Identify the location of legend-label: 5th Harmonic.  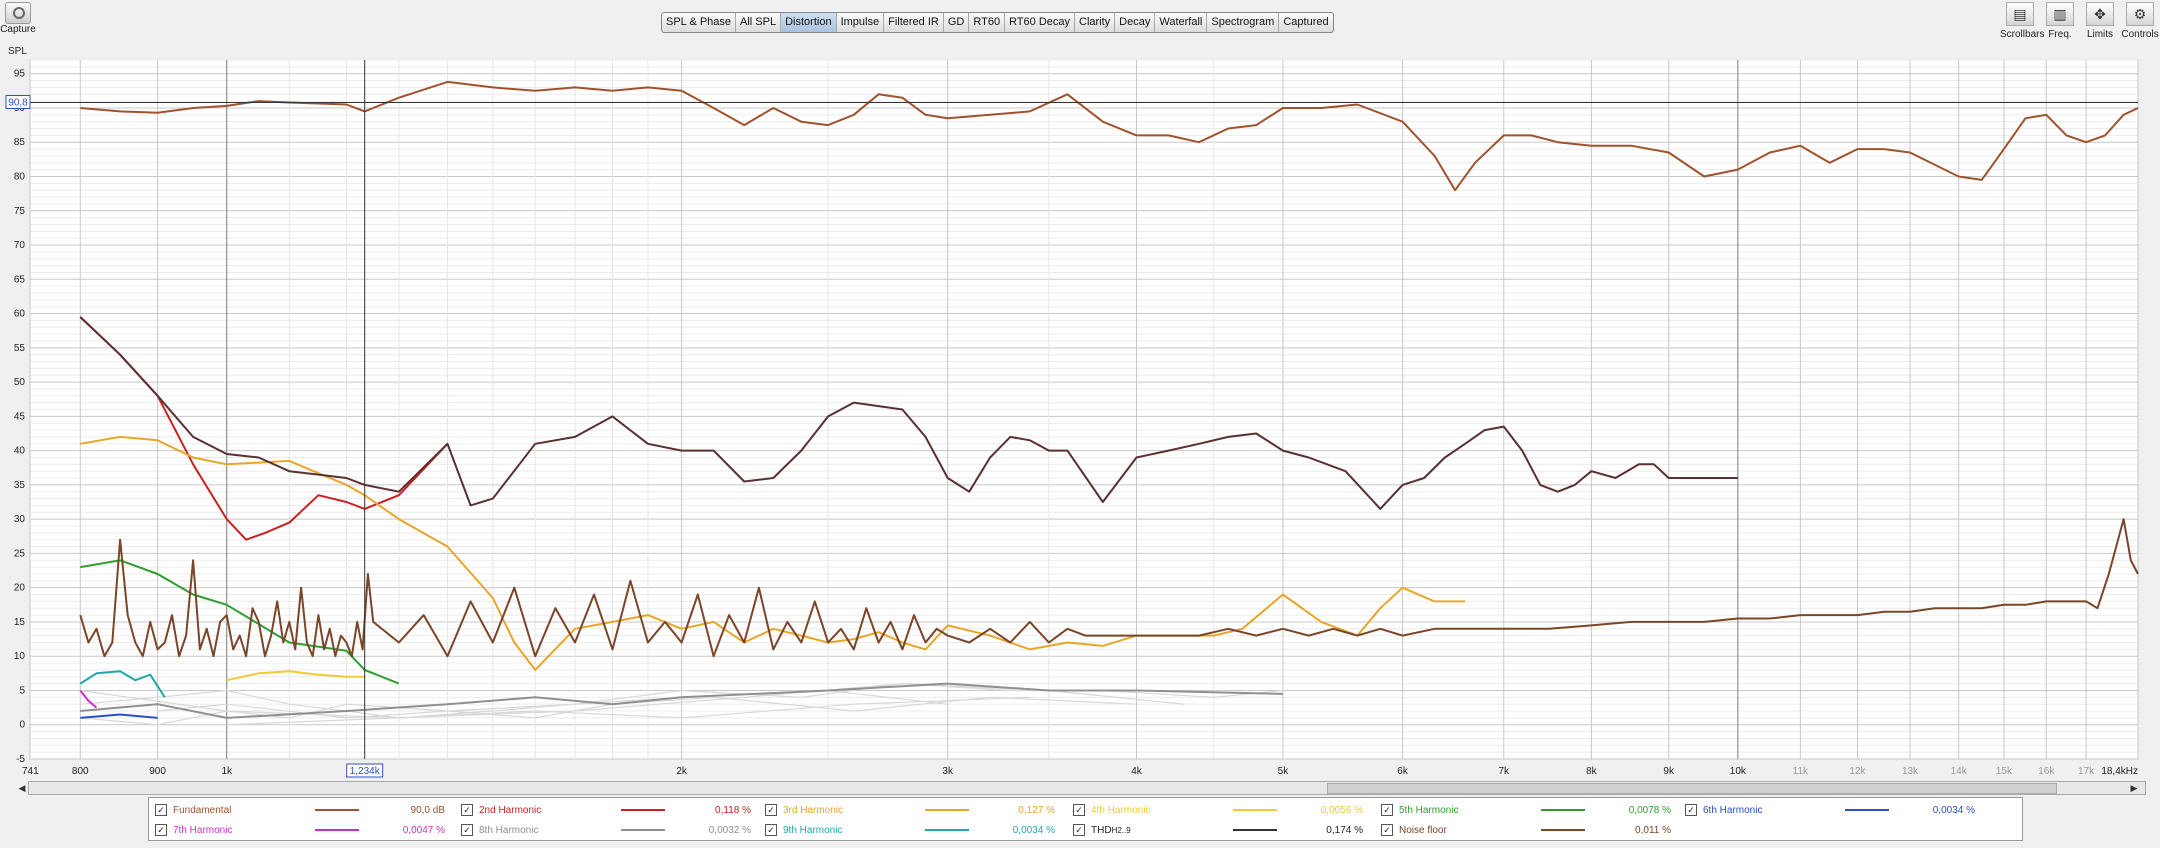
(1429, 810).